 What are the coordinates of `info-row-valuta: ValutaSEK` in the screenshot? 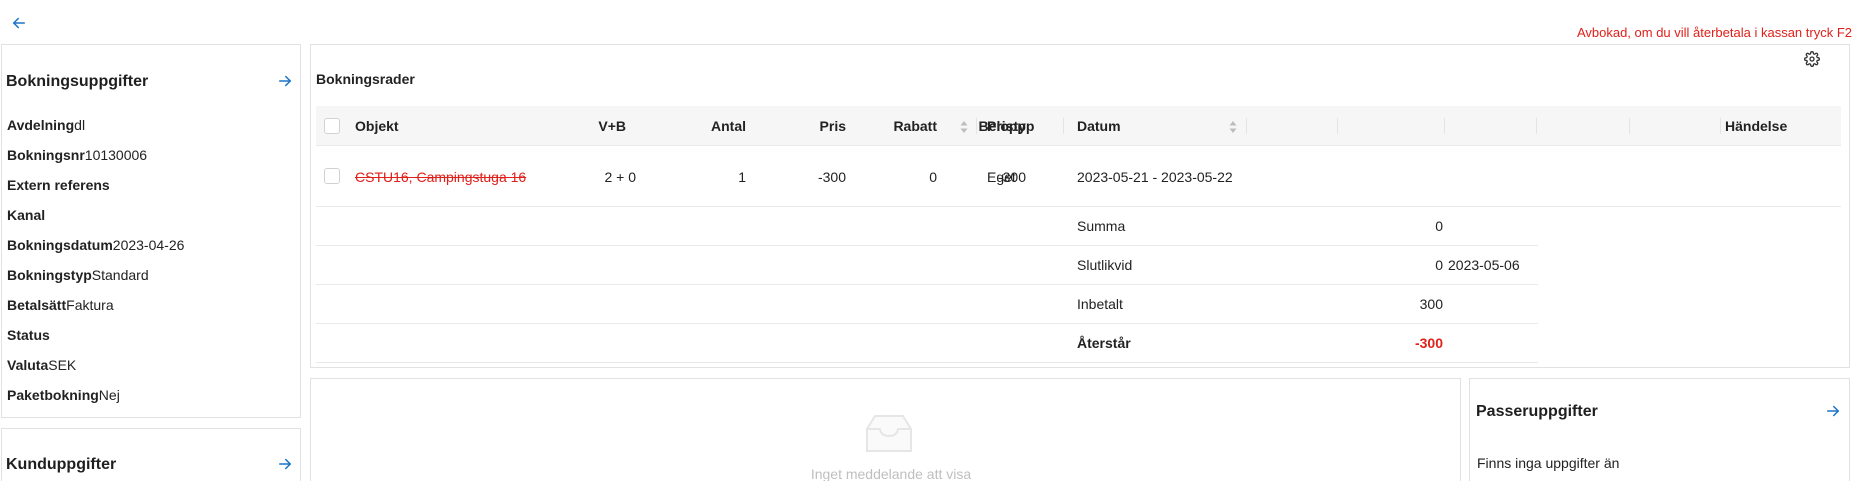 It's located at (42, 365).